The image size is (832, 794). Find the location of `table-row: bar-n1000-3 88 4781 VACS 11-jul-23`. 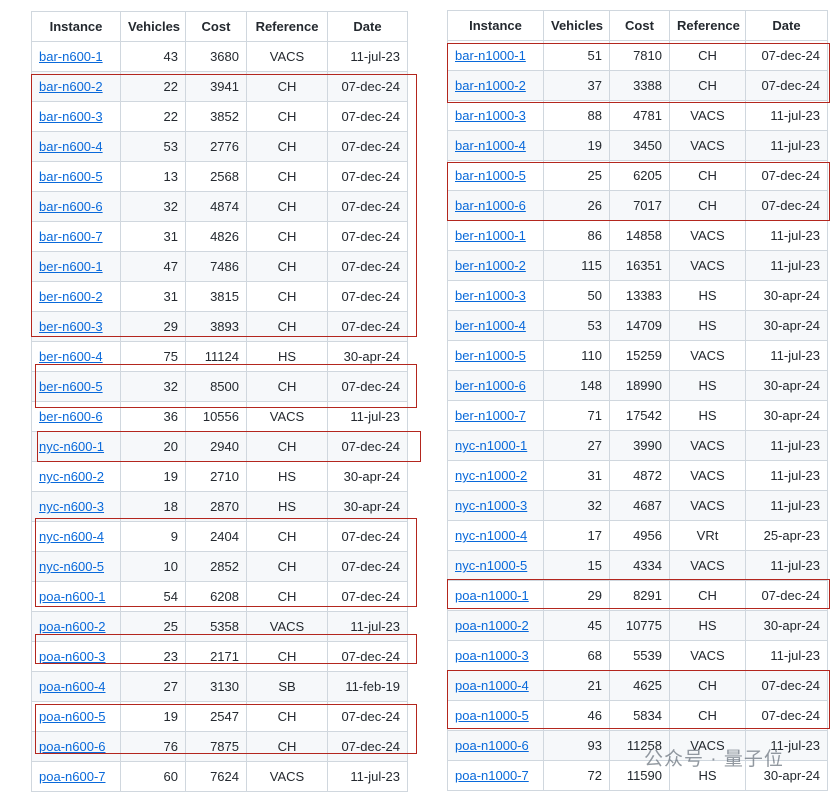

table-row: bar-n1000-3 88 4781 VACS 11-jul-23 is located at coordinates (637, 115).